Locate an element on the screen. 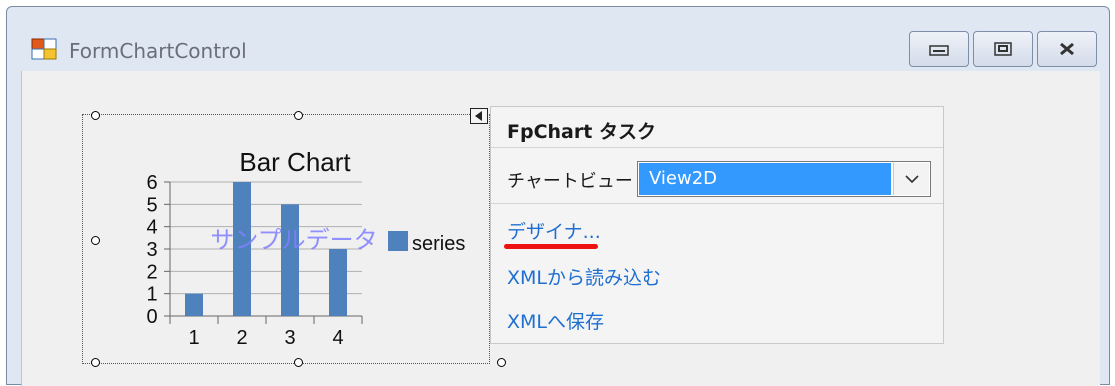  y-tick-label: 3 is located at coordinates (151, 250).